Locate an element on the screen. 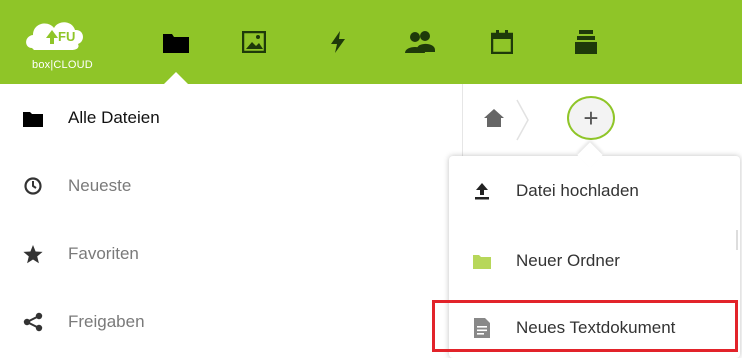 This screenshot has width=742, height=358. sidebar-item-label: Favoriten is located at coordinates (103, 253).